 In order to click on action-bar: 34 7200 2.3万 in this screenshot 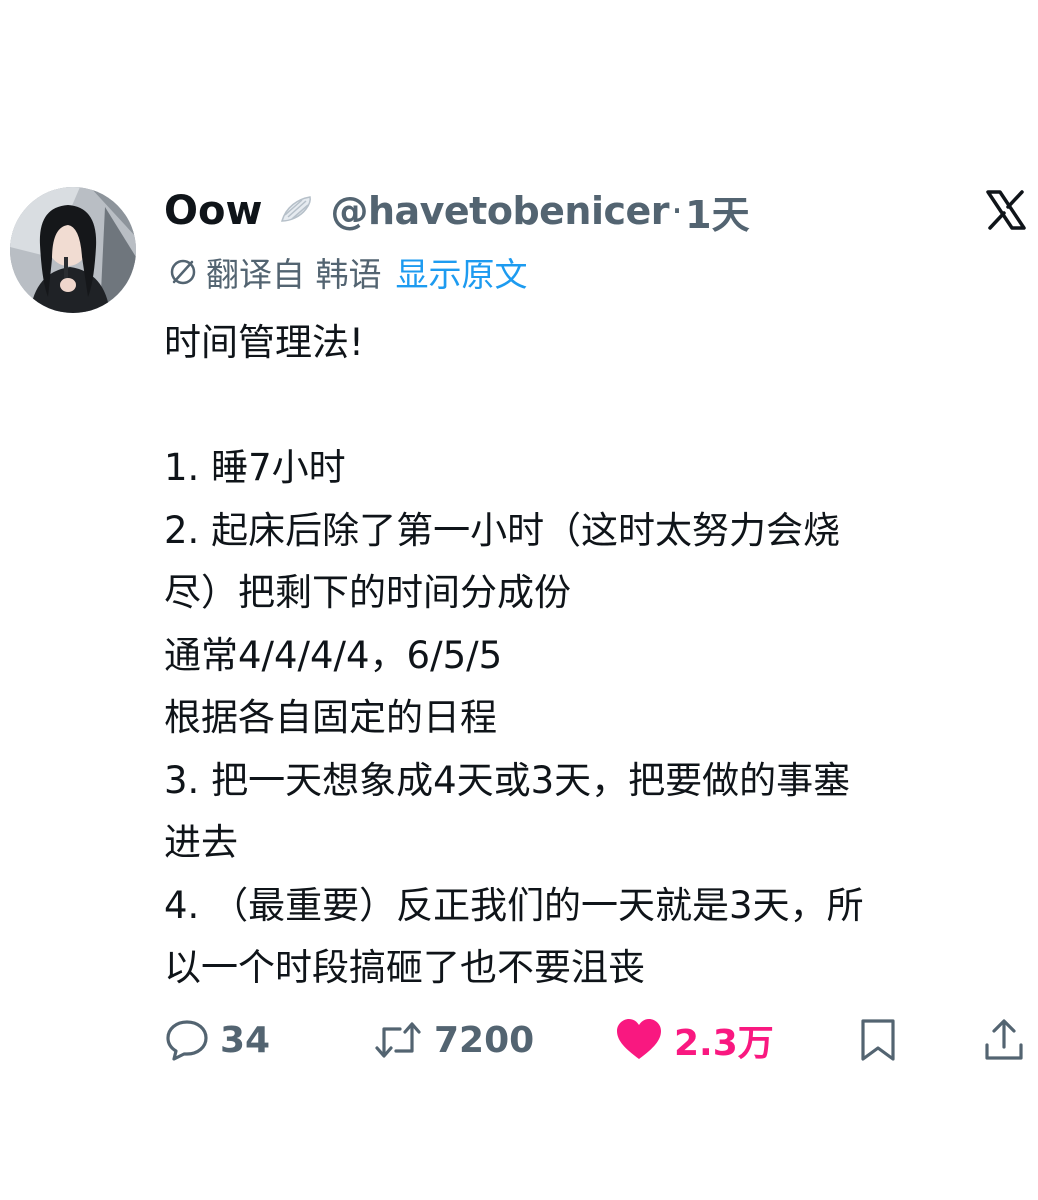, I will do `click(597, 1040)`.